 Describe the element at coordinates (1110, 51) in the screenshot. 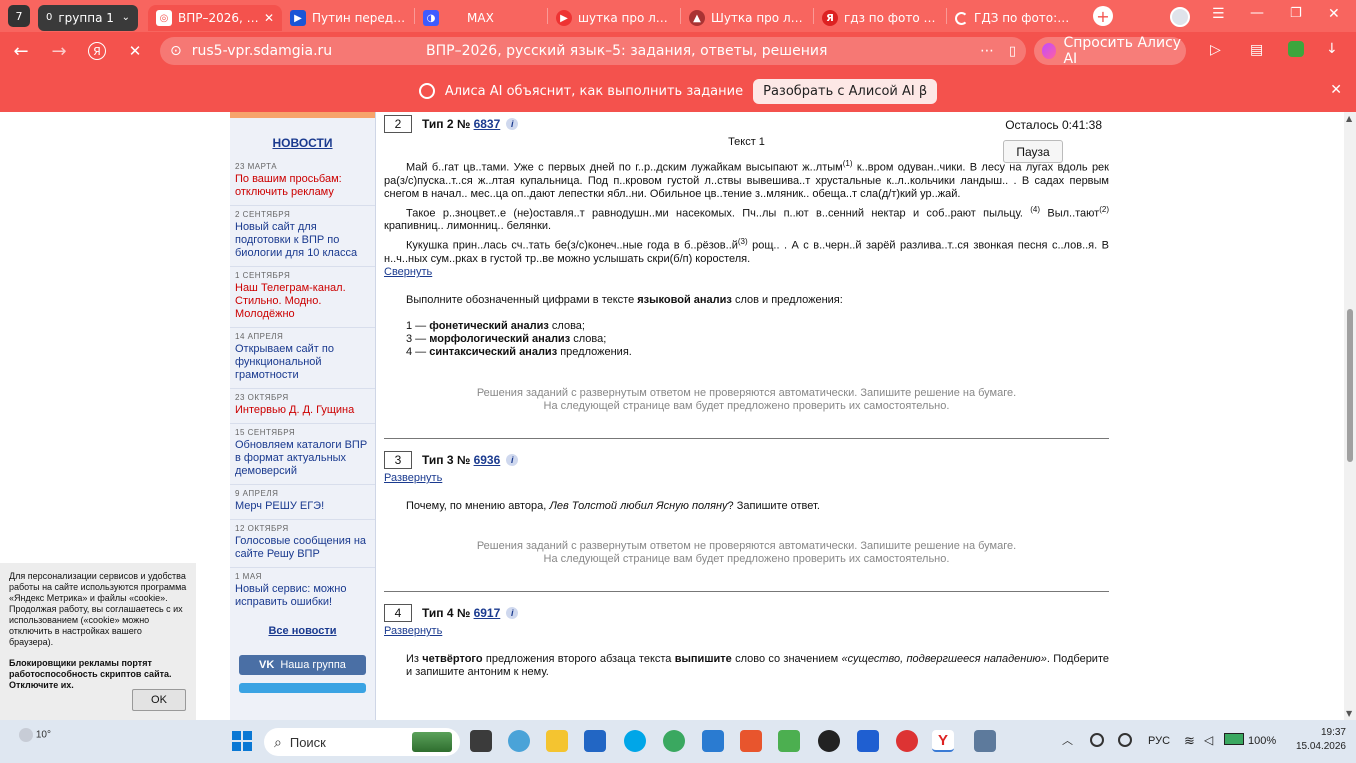

I see `ask-alice-button: Спросить Алису AI` at that location.